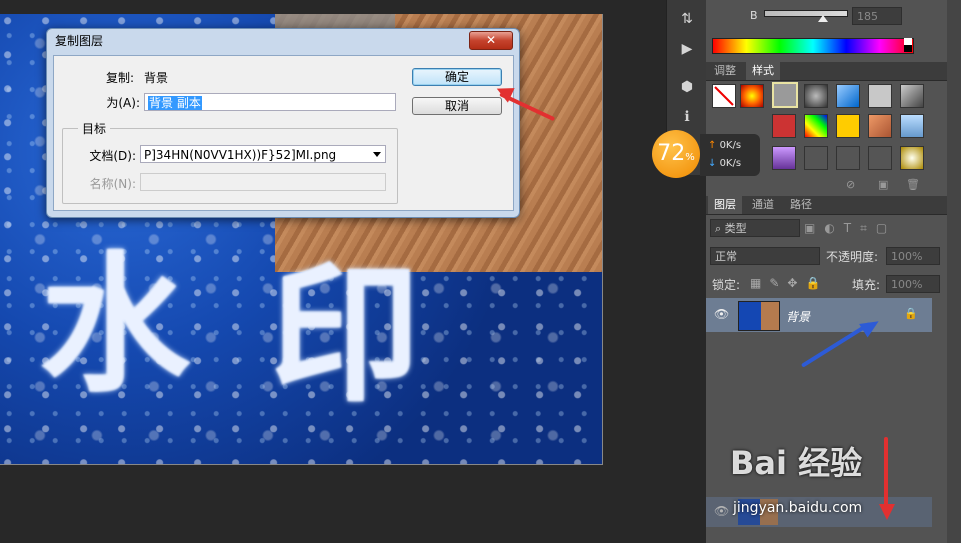 The height and width of the screenshot is (543, 961). What do you see at coordinates (826, 205) in the screenshot?
I see `layers-tabs: 图层 通道 路径` at bounding box center [826, 205].